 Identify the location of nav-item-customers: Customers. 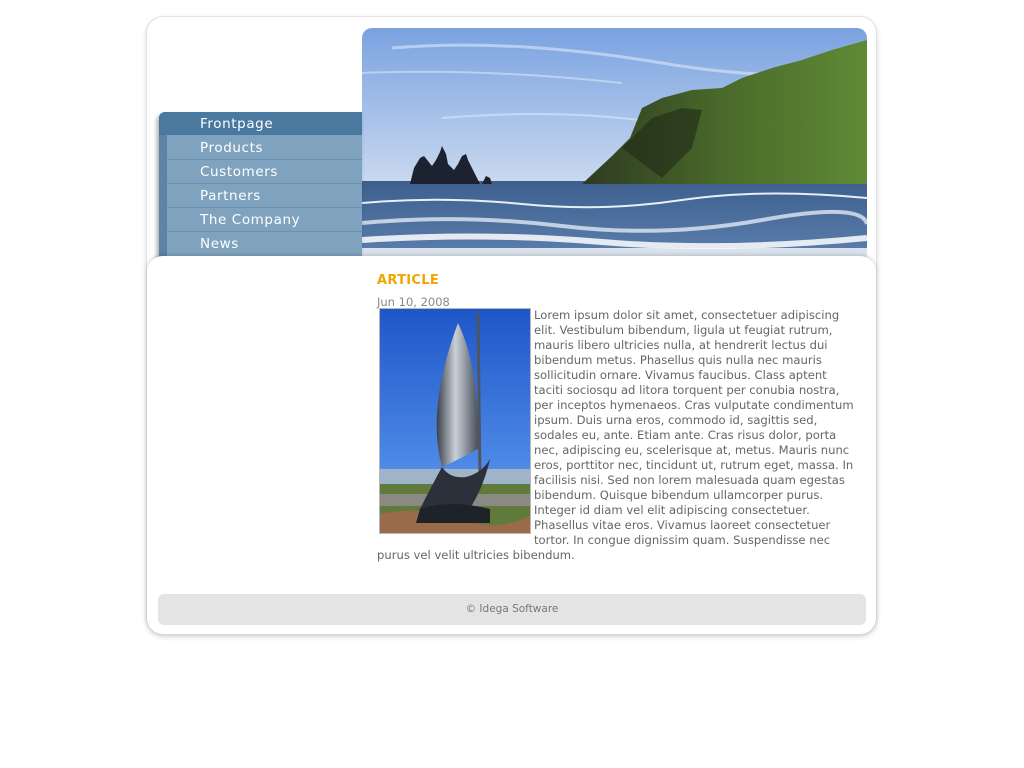
(239, 172).